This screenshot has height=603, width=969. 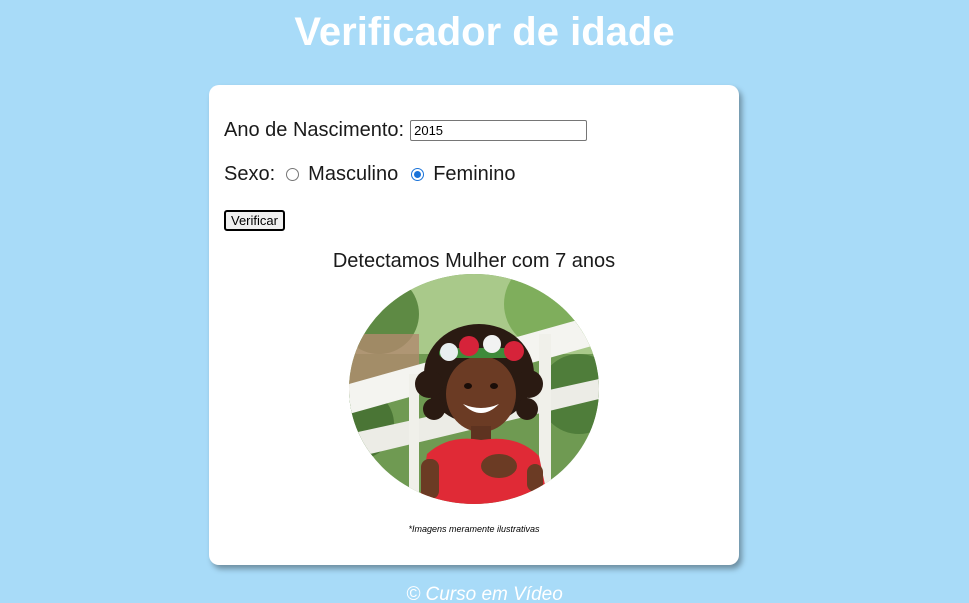 I want to click on verify-button: Verificar, so click(x=254, y=220).